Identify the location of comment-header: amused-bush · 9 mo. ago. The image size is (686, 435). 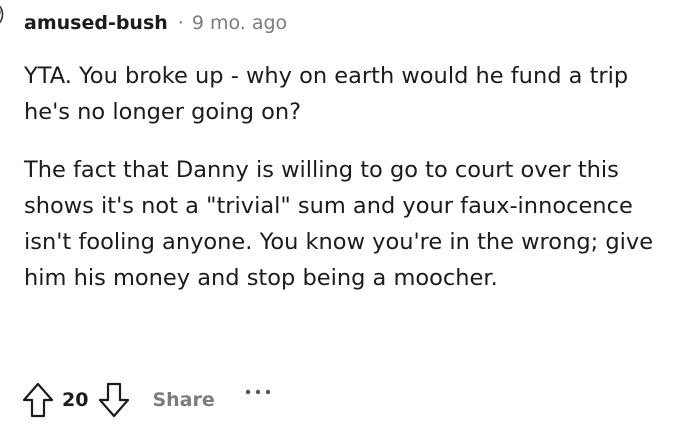
(155, 23).